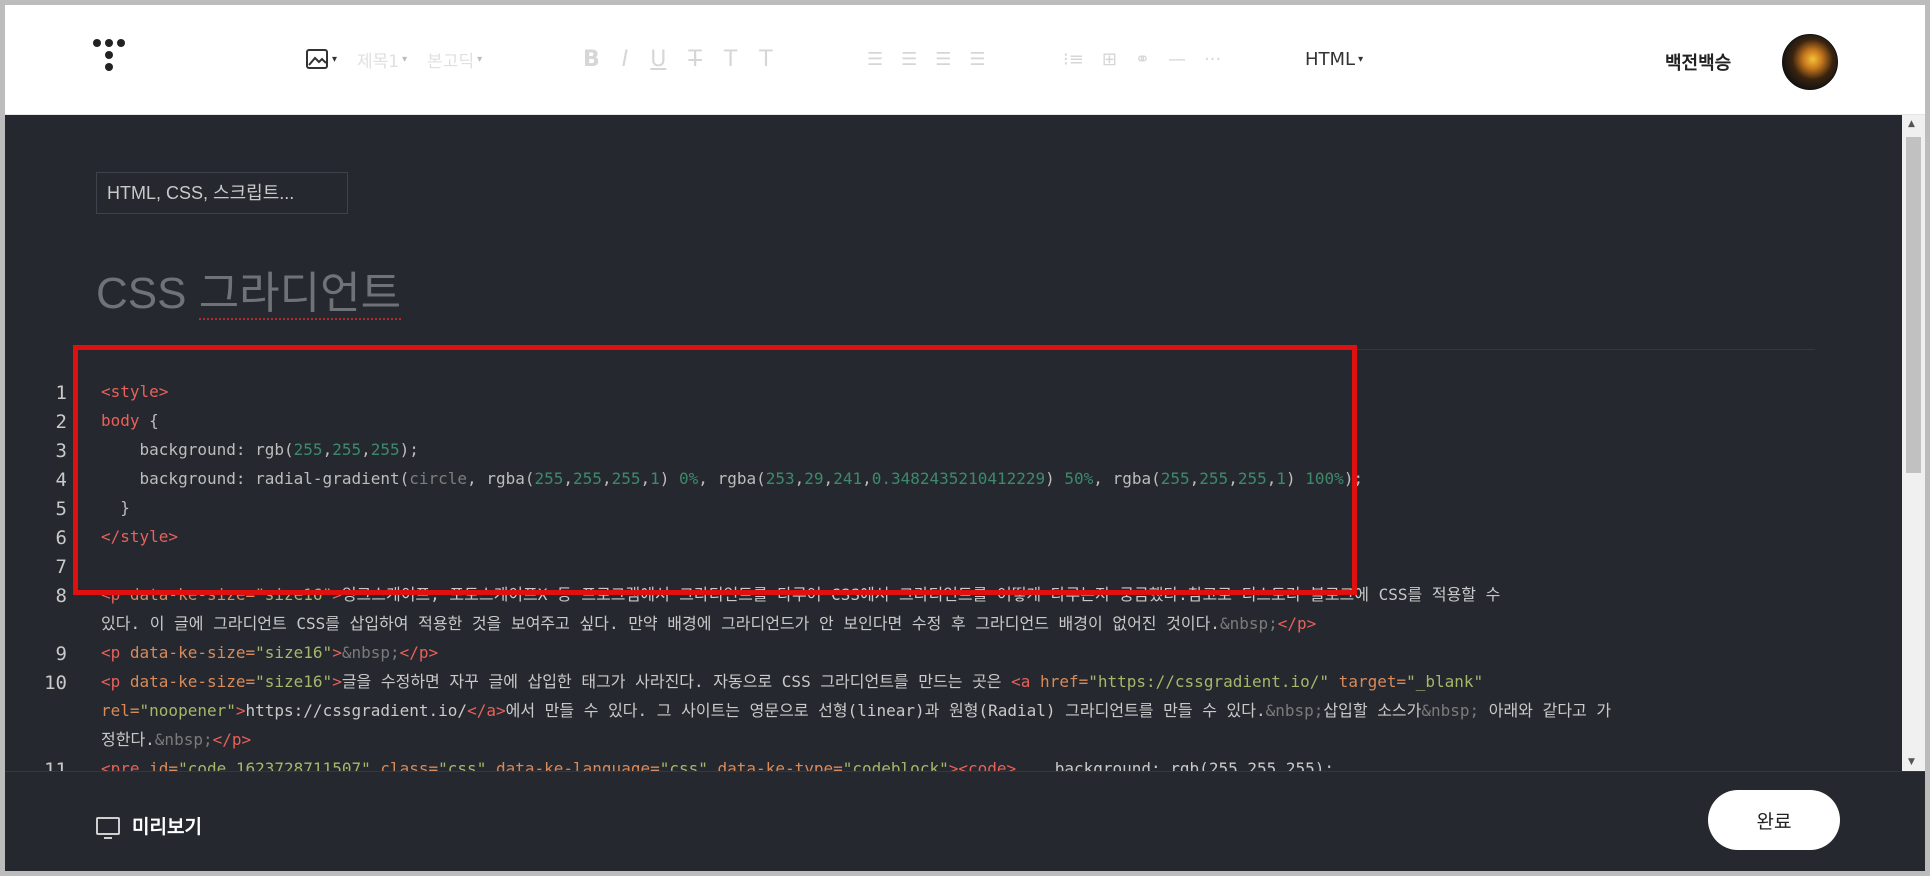 This screenshot has height=876, width=1930. What do you see at coordinates (965, 821) in the screenshot?
I see `editor-footer: 미리보기 완료` at bounding box center [965, 821].